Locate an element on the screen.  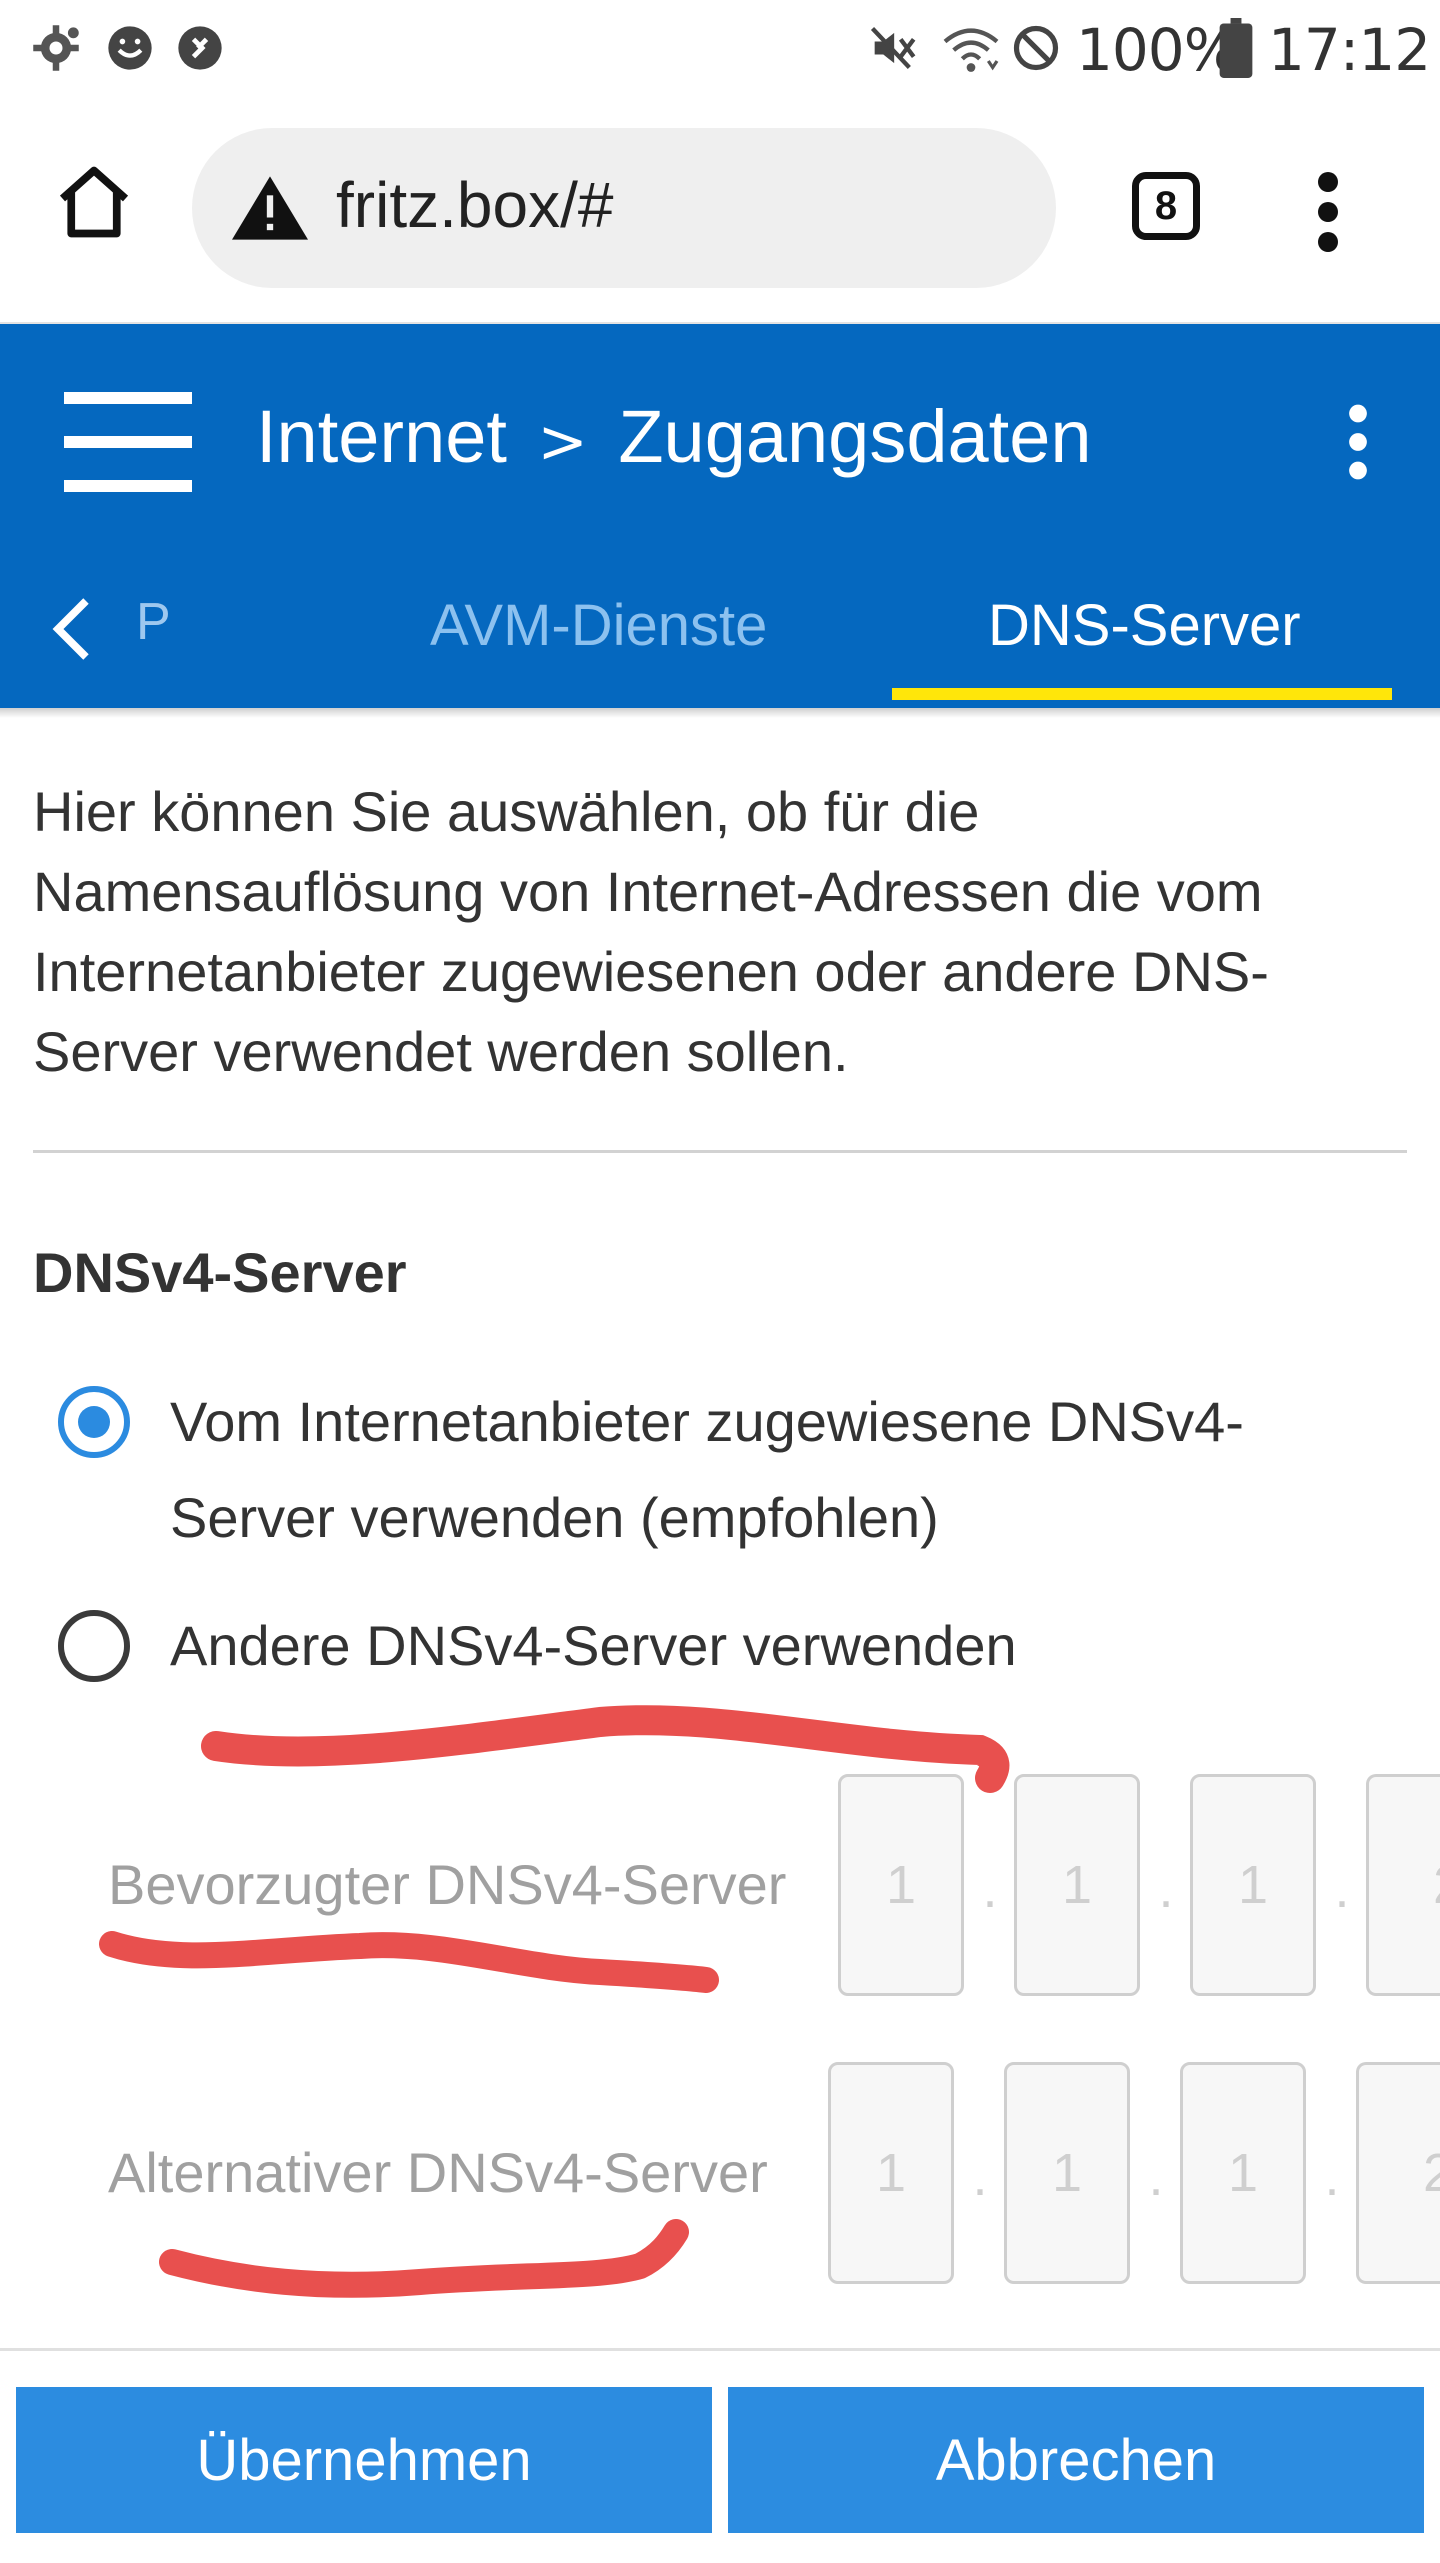
scribble-under-other-dns is located at coordinates (605, 1749).